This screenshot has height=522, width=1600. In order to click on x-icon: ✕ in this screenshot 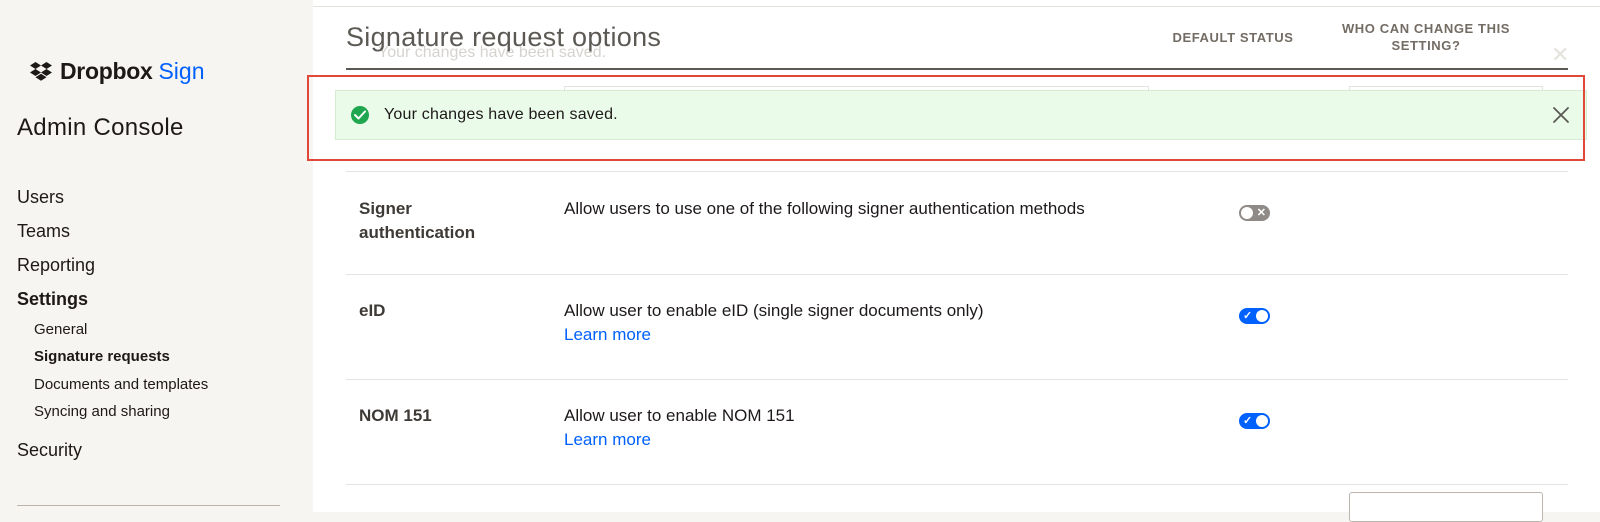, I will do `click(1261, 213)`.